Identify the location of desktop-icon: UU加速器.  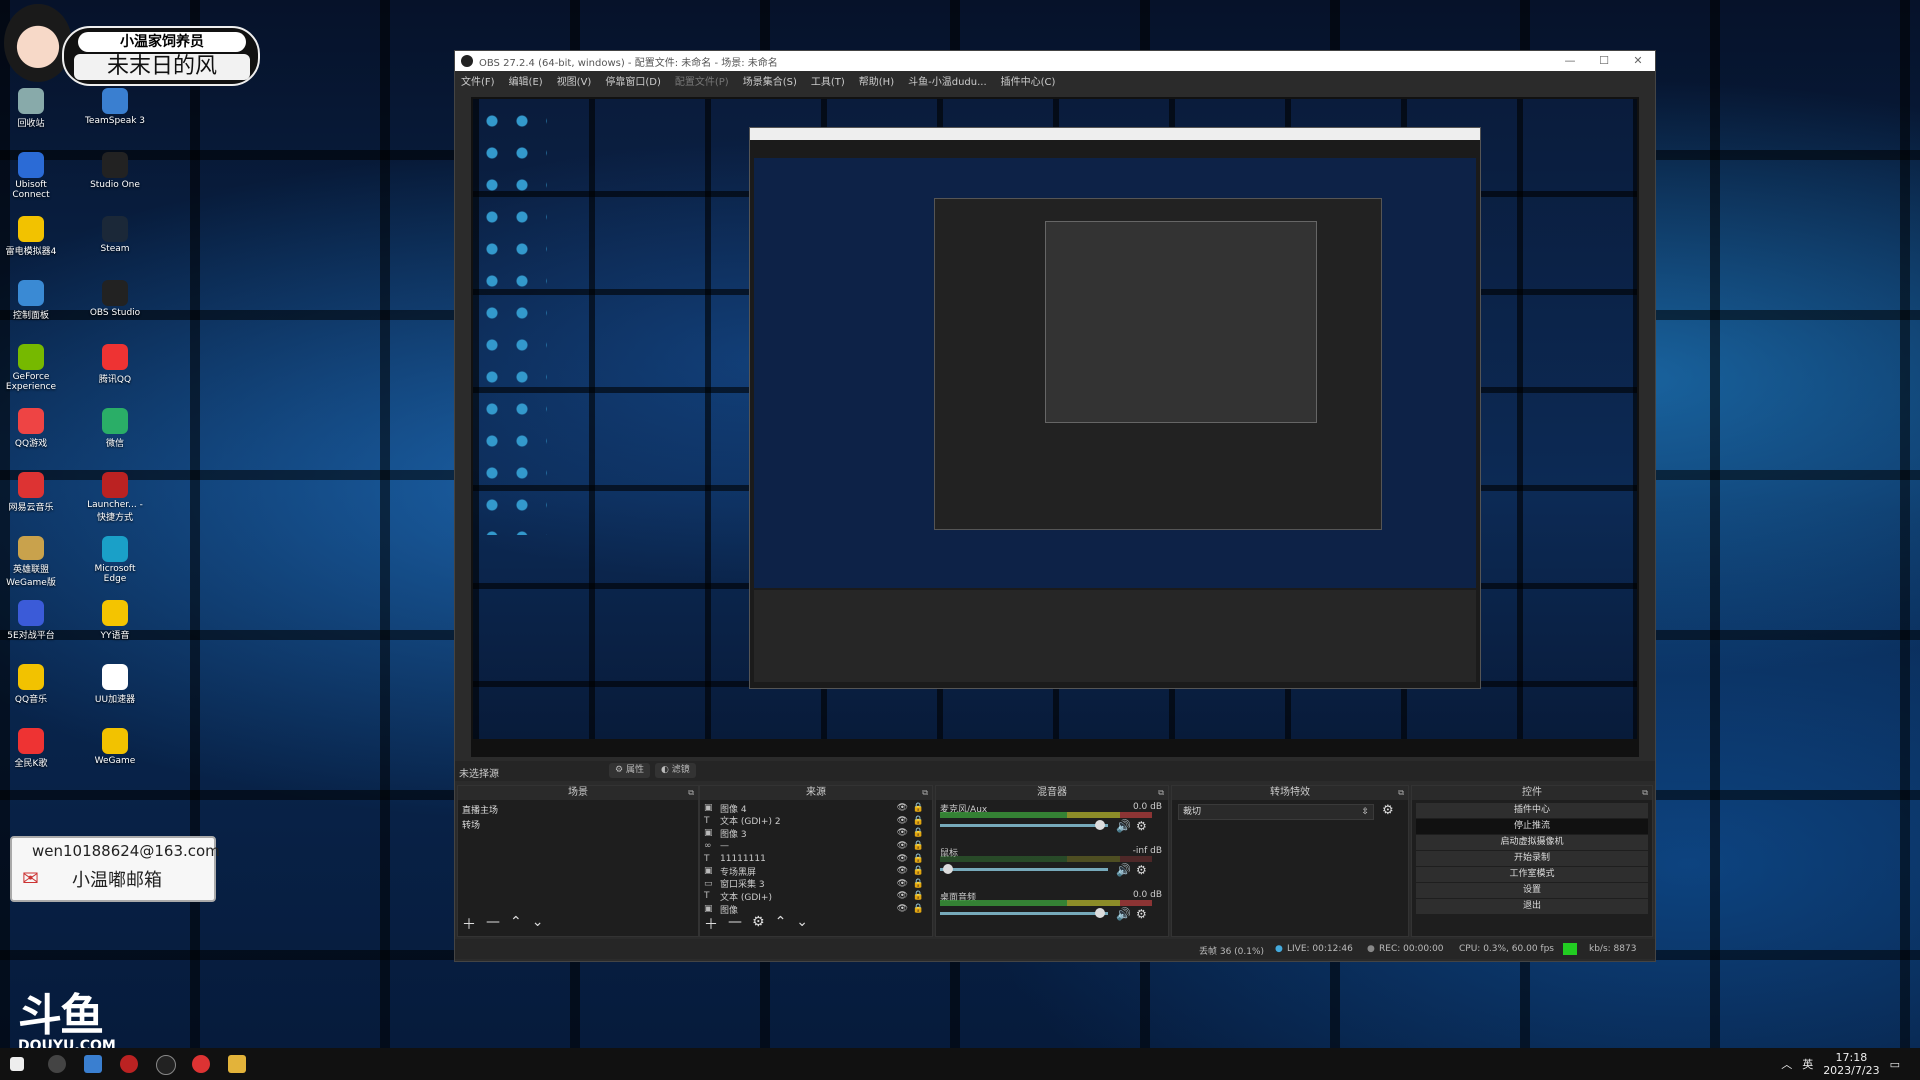
(115, 690).